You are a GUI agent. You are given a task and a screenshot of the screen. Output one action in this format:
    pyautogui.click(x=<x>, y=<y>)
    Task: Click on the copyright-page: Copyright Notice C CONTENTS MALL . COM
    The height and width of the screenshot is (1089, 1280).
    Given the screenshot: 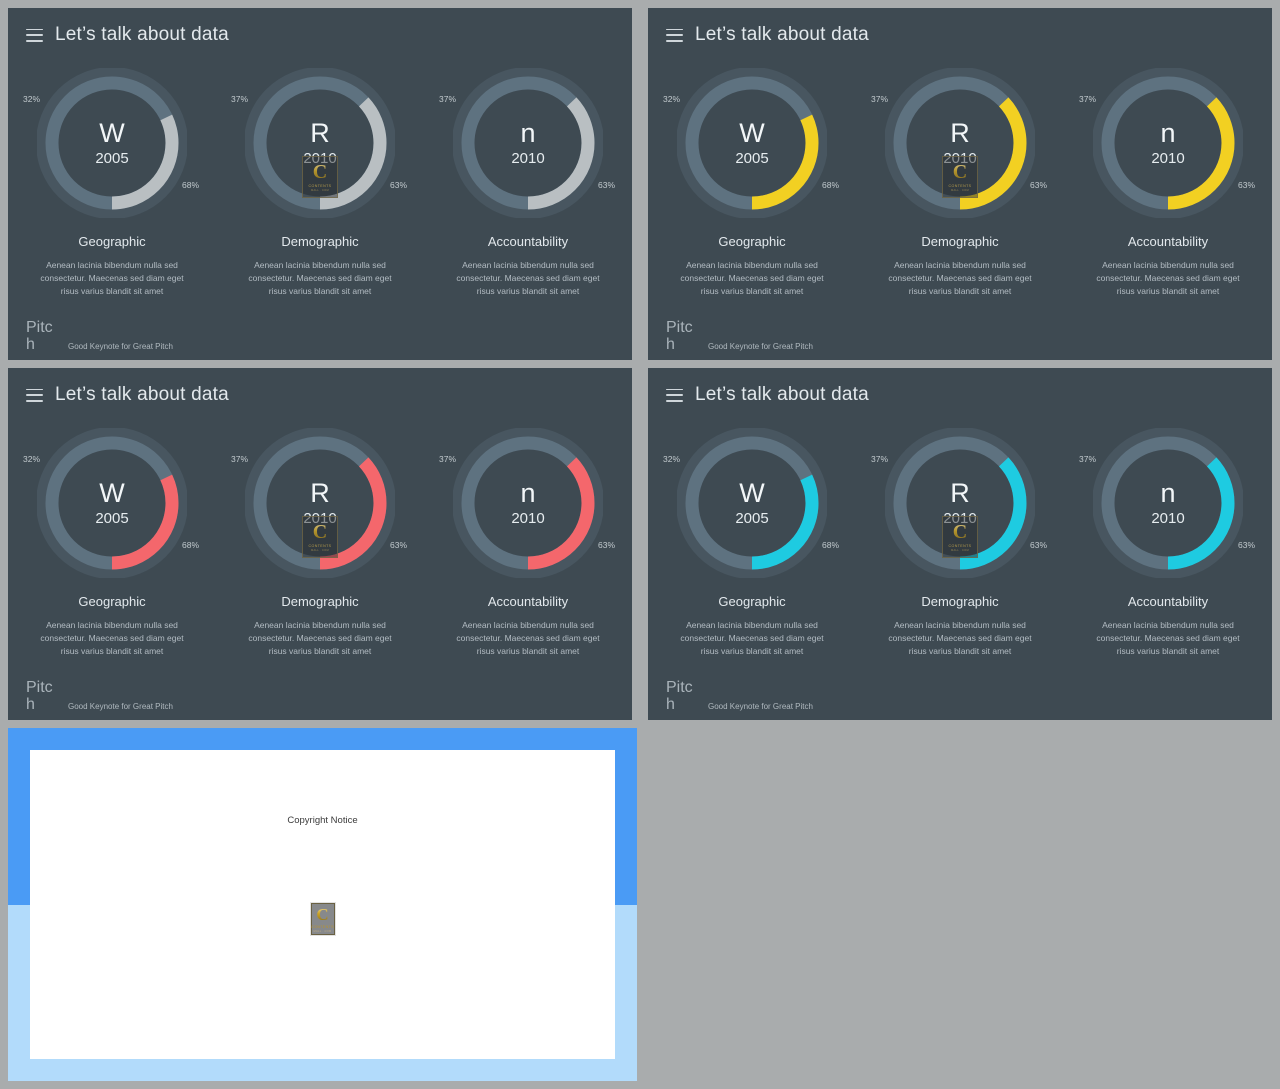 What is the action you would take?
    pyautogui.click(x=322, y=904)
    